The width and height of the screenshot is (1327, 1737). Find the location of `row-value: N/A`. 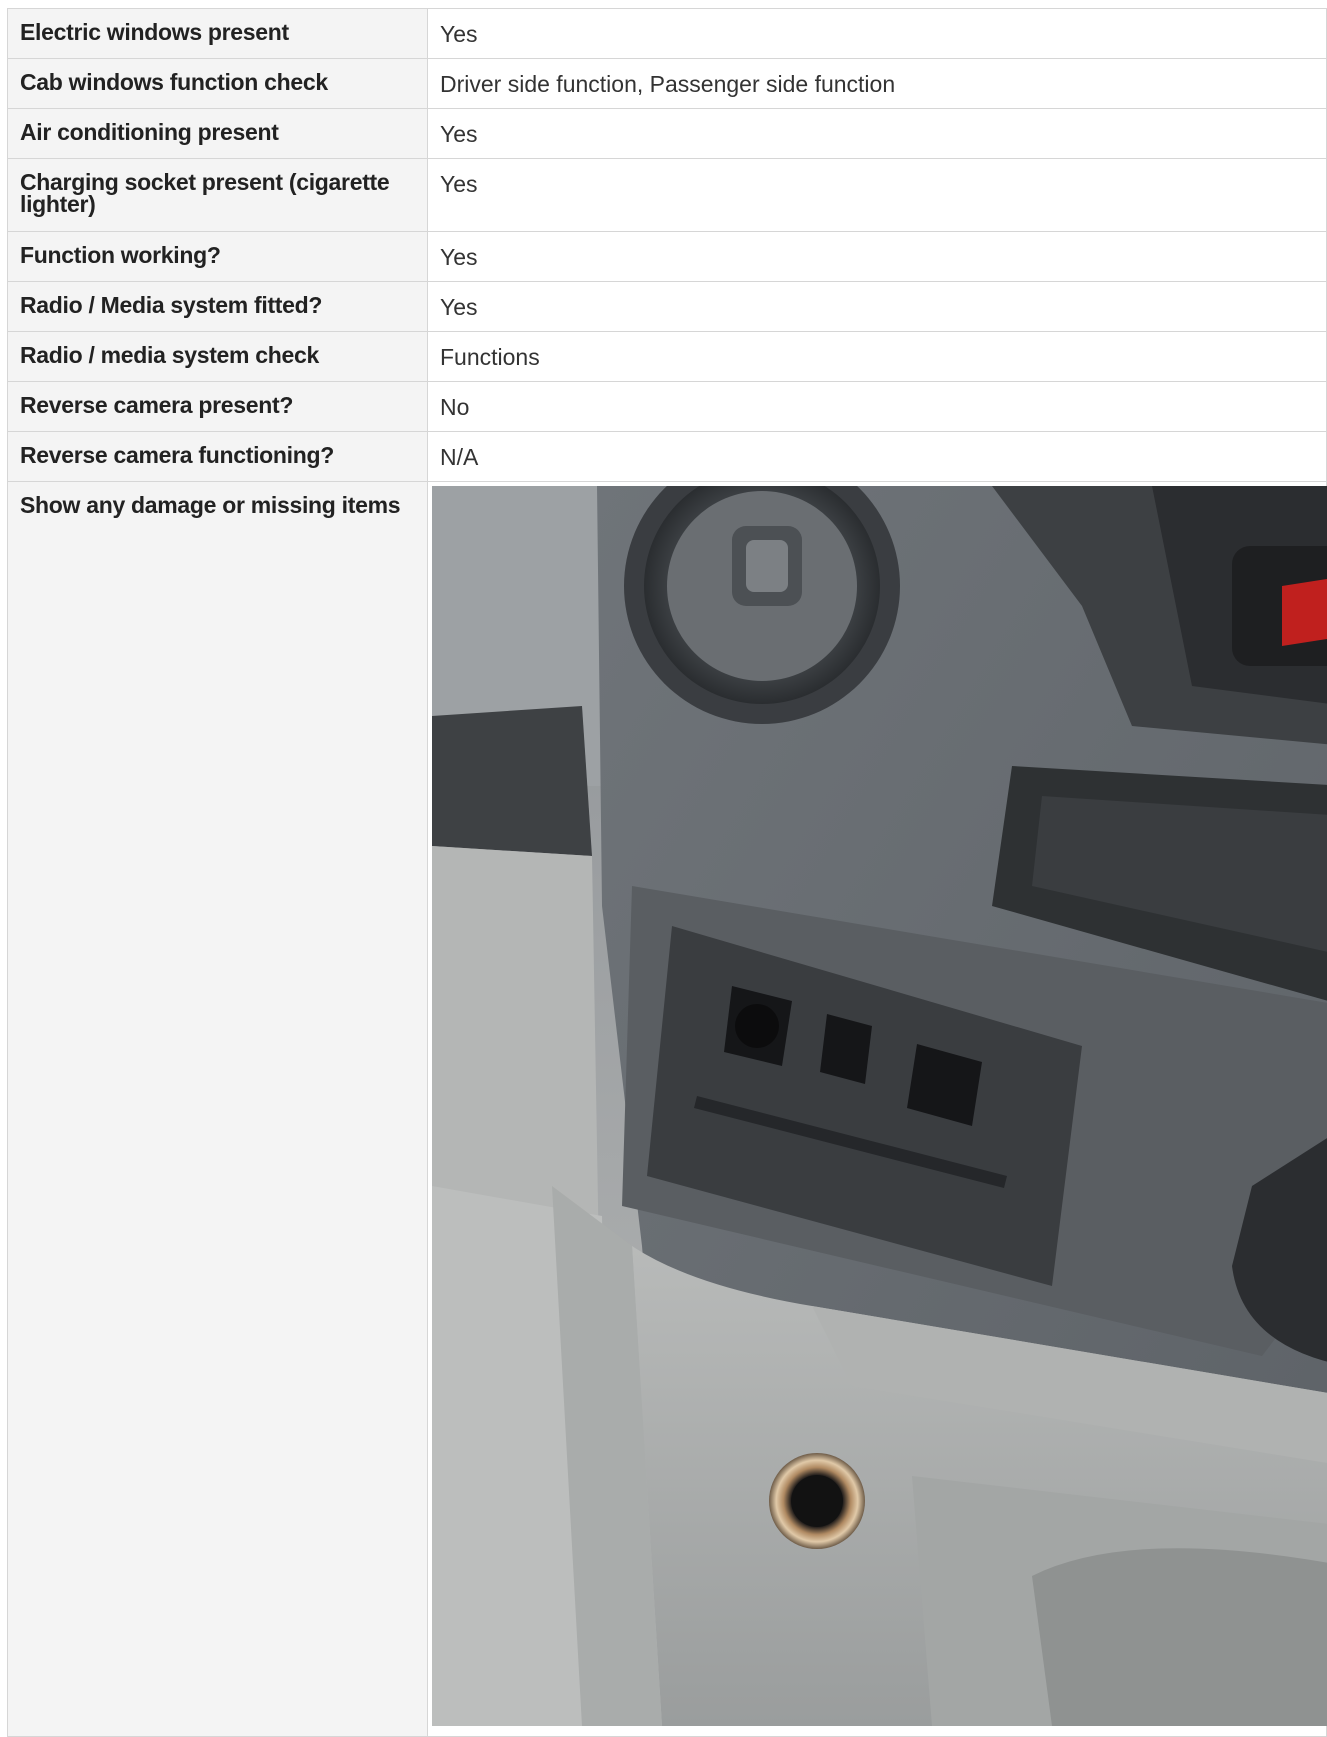

row-value: N/A is located at coordinates (877, 456).